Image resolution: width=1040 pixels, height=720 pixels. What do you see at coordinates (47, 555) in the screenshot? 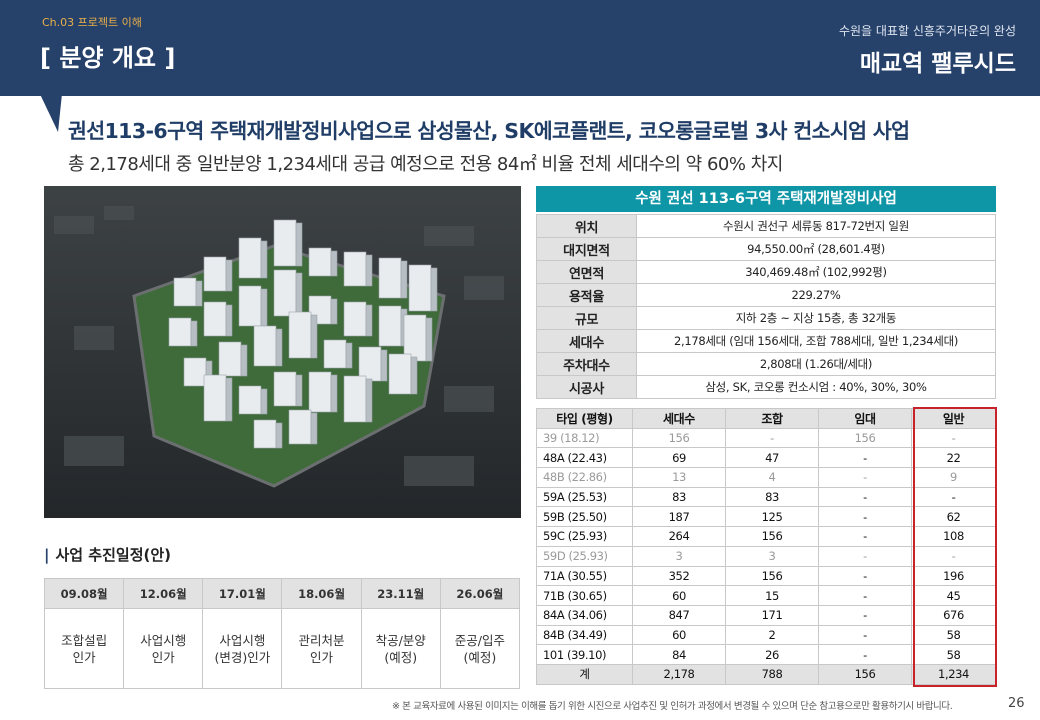
I see `heading-bar-icon: |` at bounding box center [47, 555].